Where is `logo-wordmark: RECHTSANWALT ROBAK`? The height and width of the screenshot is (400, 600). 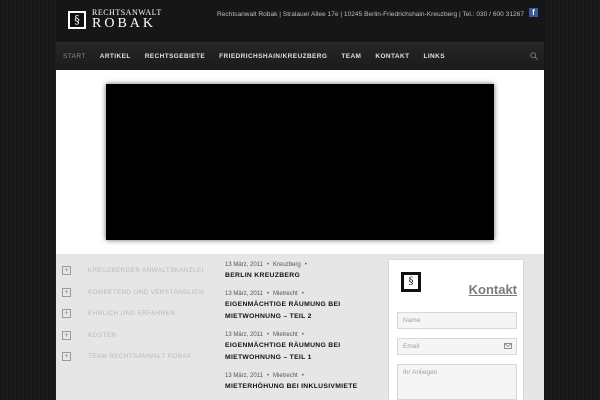
logo-wordmark: RECHTSANWALT ROBAK is located at coordinates (127, 19).